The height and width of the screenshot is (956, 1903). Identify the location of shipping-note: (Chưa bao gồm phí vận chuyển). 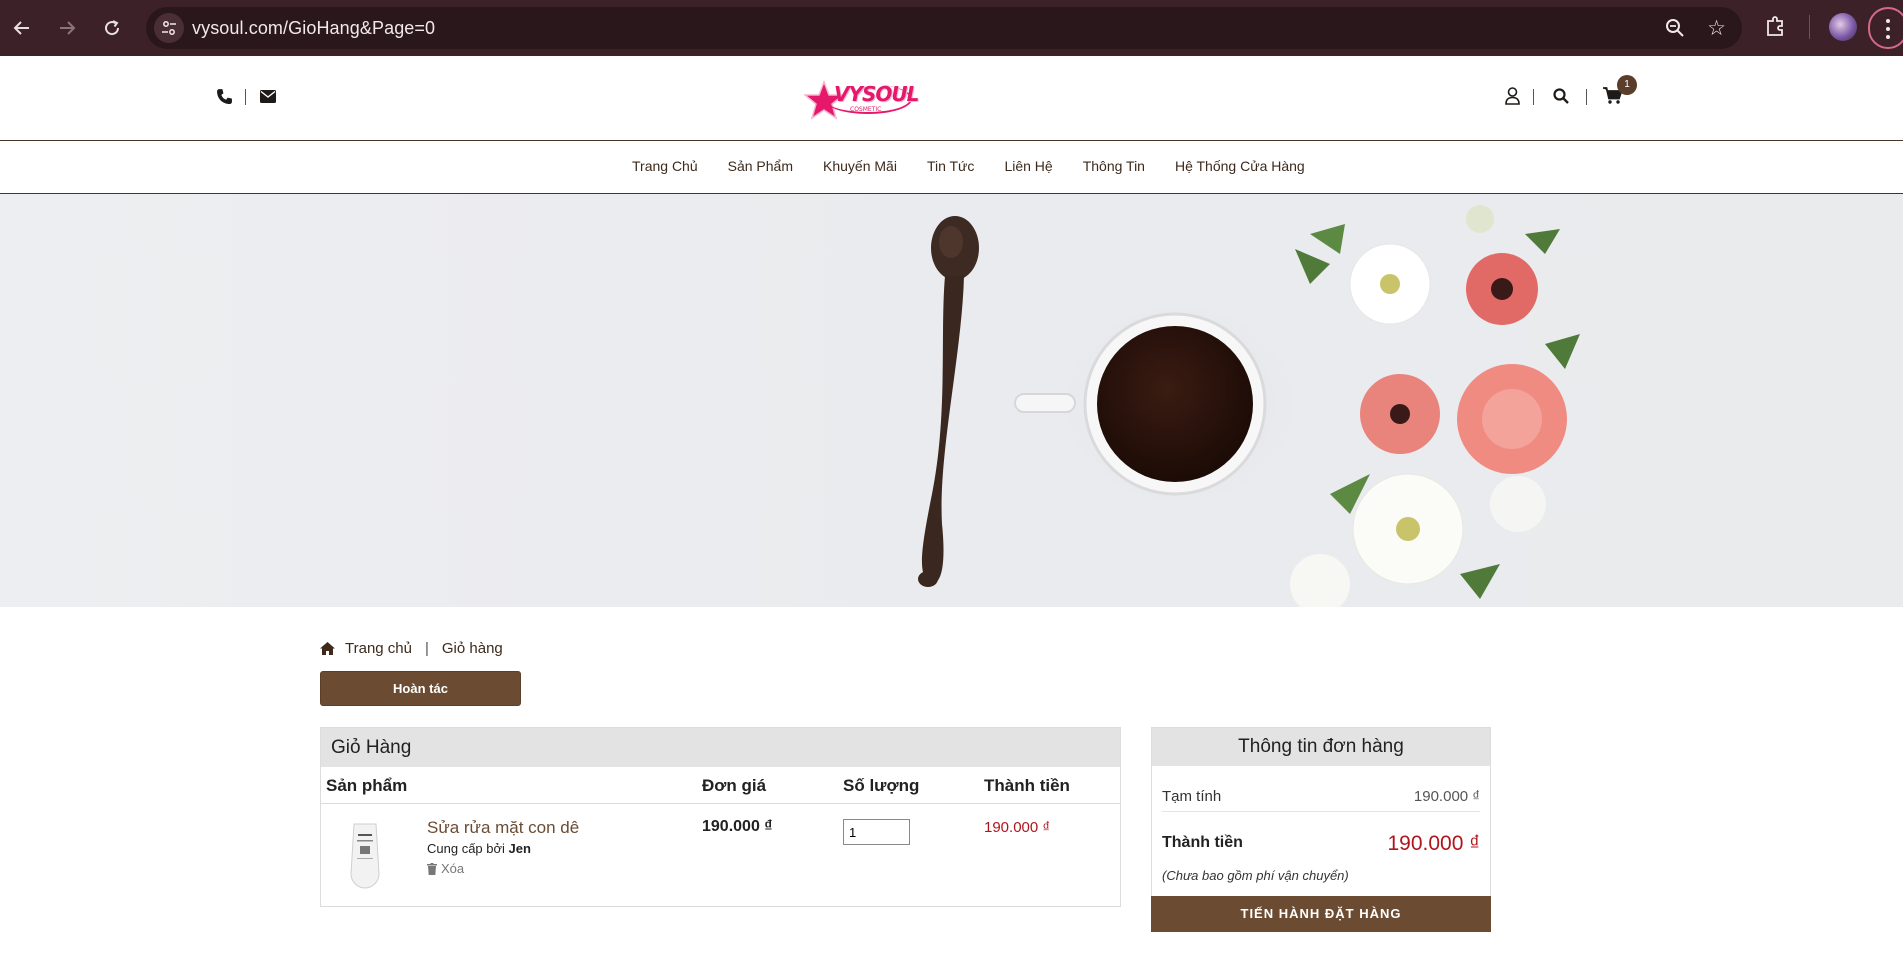
(1255, 875).